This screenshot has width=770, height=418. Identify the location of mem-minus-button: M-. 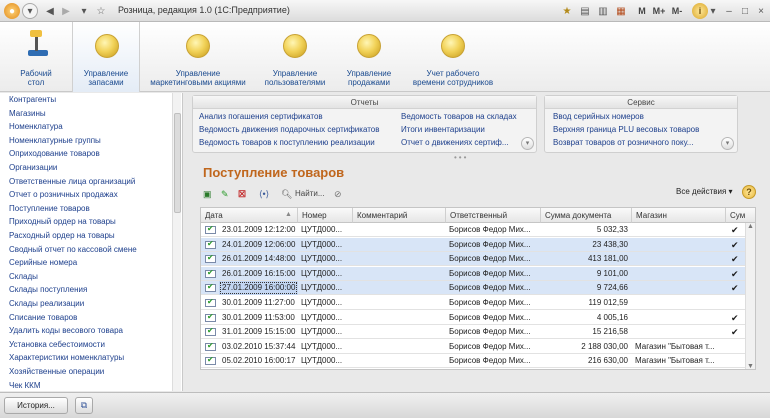
(677, 11).